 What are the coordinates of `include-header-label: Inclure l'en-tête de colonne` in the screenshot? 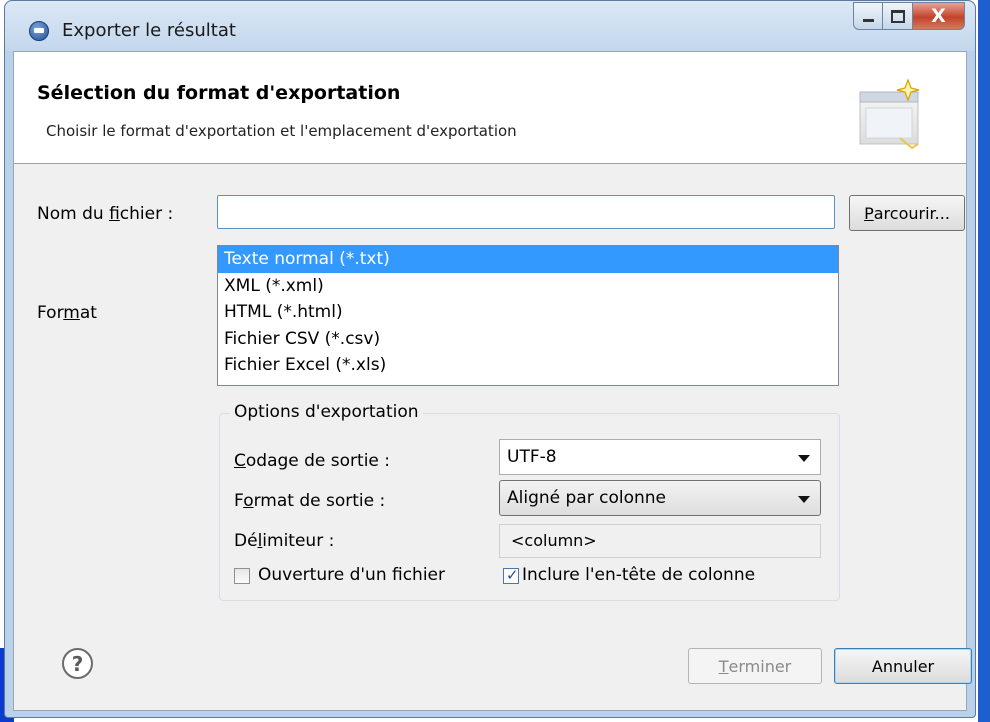 It's located at (638, 575).